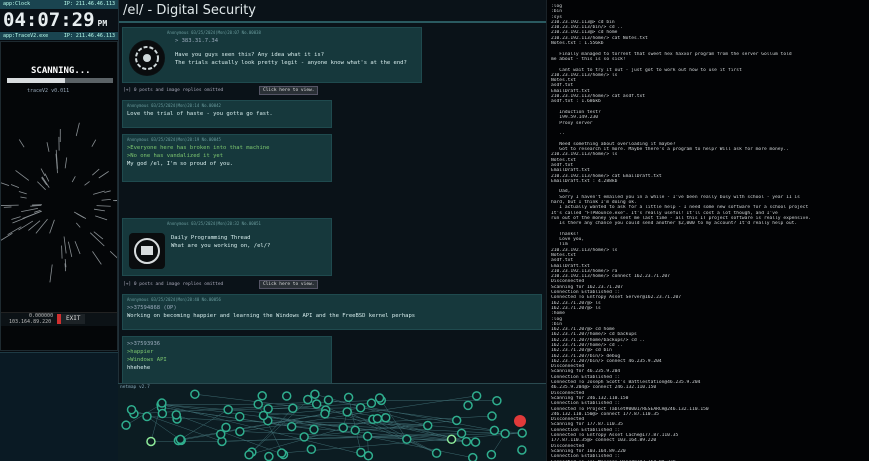 Image resolution: width=869 pixels, height=461 pixels. What do you see at coordinates (147, 360) in the screenshot?
I see `post-greentext: >Windows API` at bounding box center [147, 360].